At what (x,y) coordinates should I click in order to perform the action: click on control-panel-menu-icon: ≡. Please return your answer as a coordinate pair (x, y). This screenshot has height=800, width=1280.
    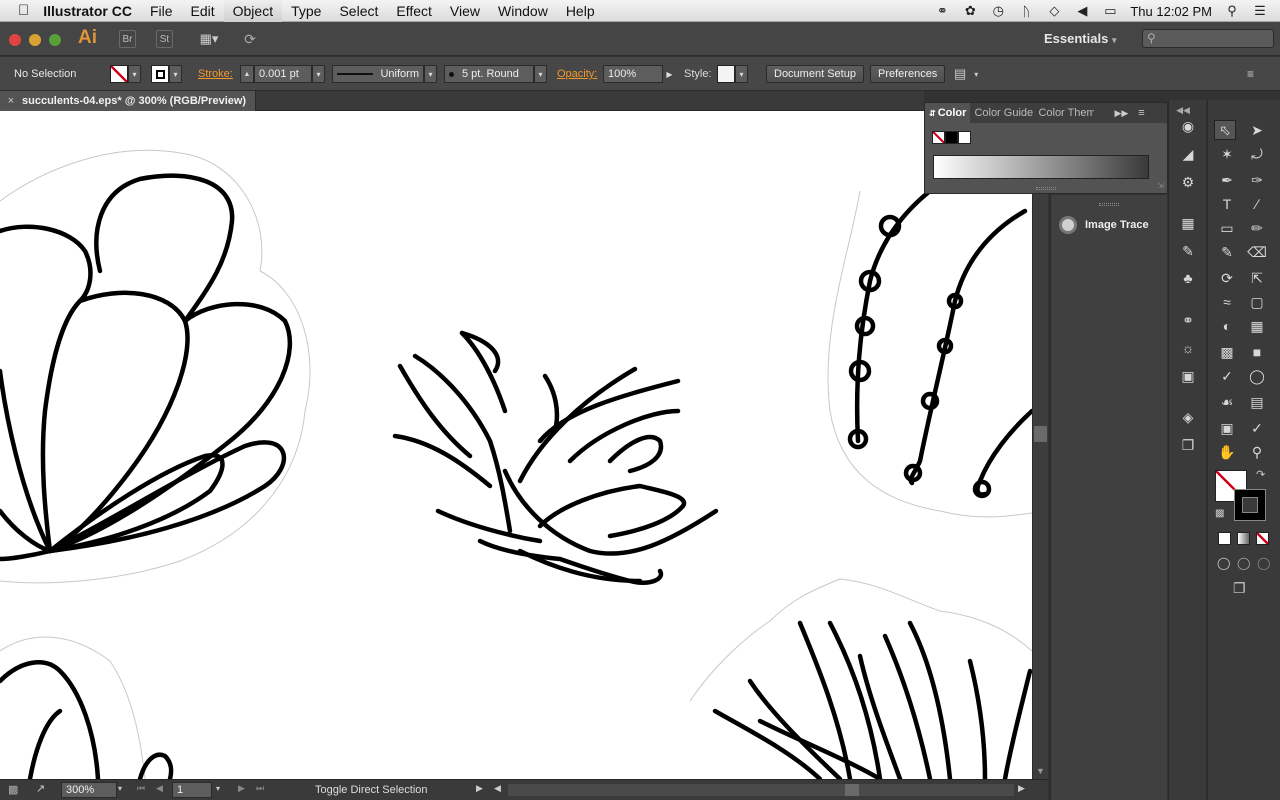
    Looking at the image, I should click on (1250, 74).